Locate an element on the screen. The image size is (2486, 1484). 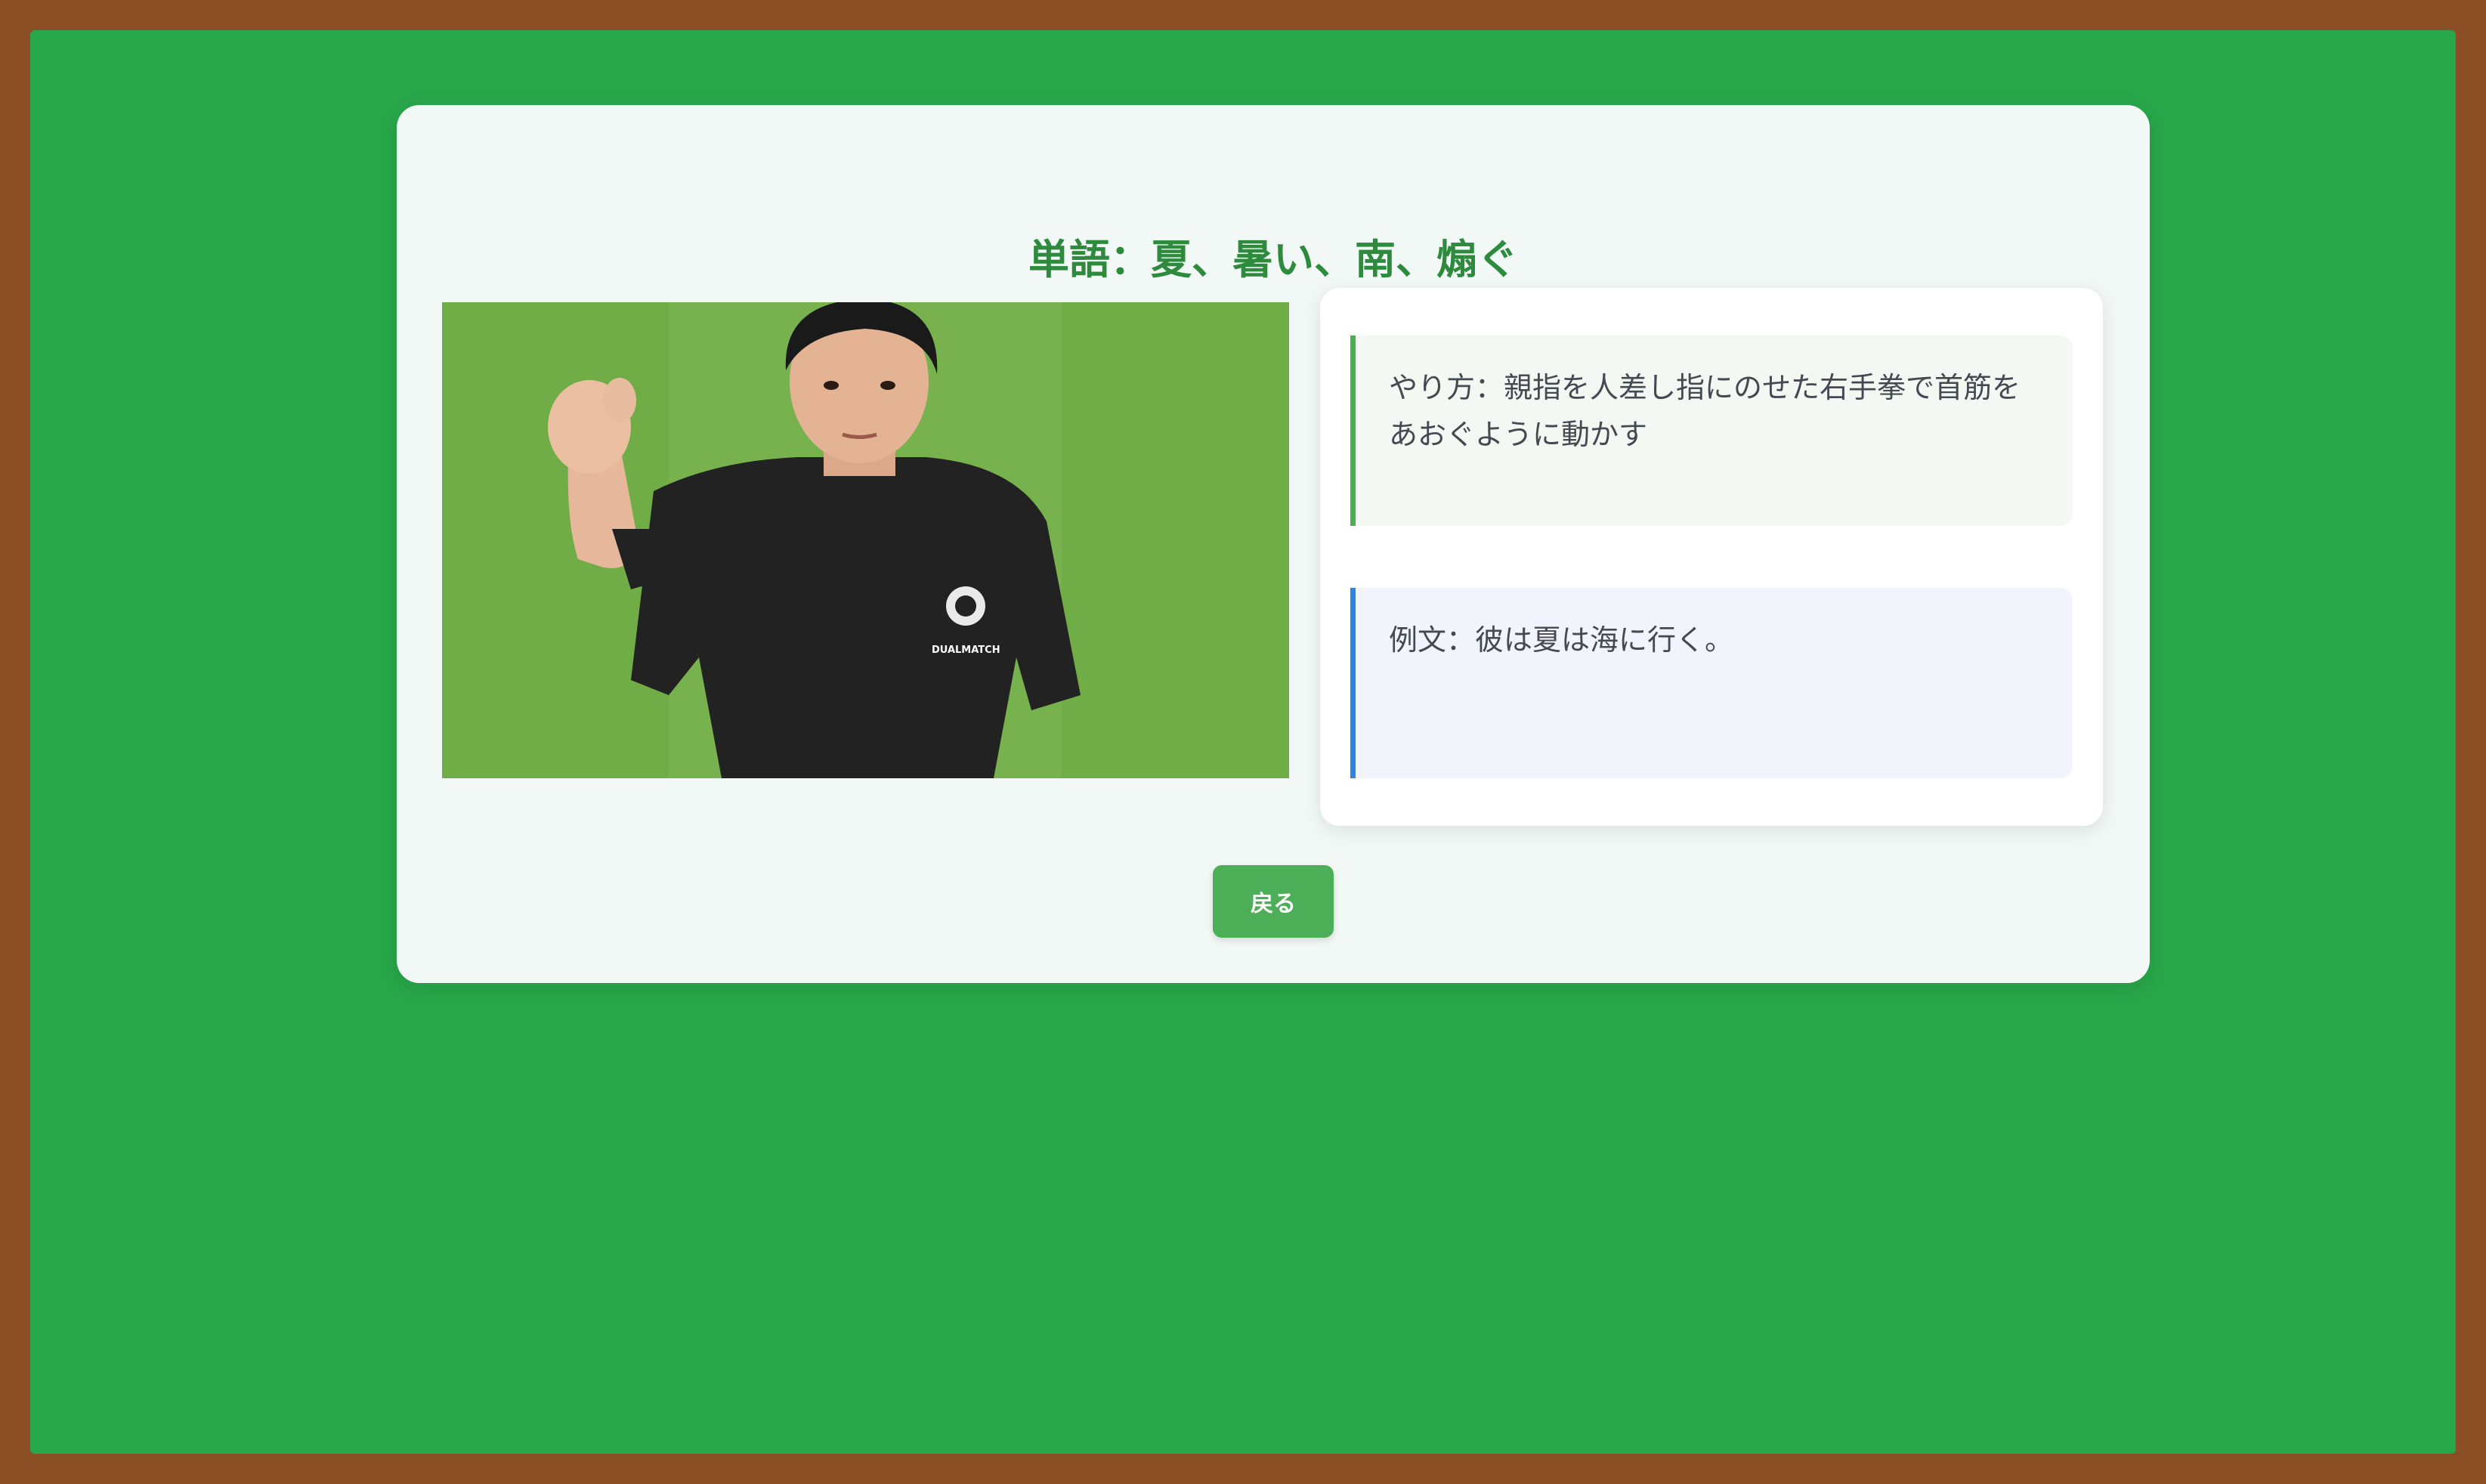
page-title: 単語：夏、暑い、南、煽ぐ is located at coordinates (1273, 259).